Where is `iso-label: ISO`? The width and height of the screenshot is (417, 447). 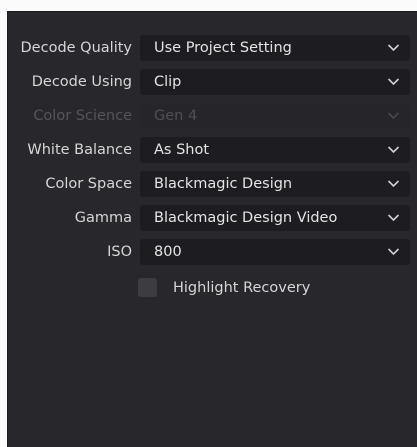 iso-label: ISO is located at coordinates (119, 252).